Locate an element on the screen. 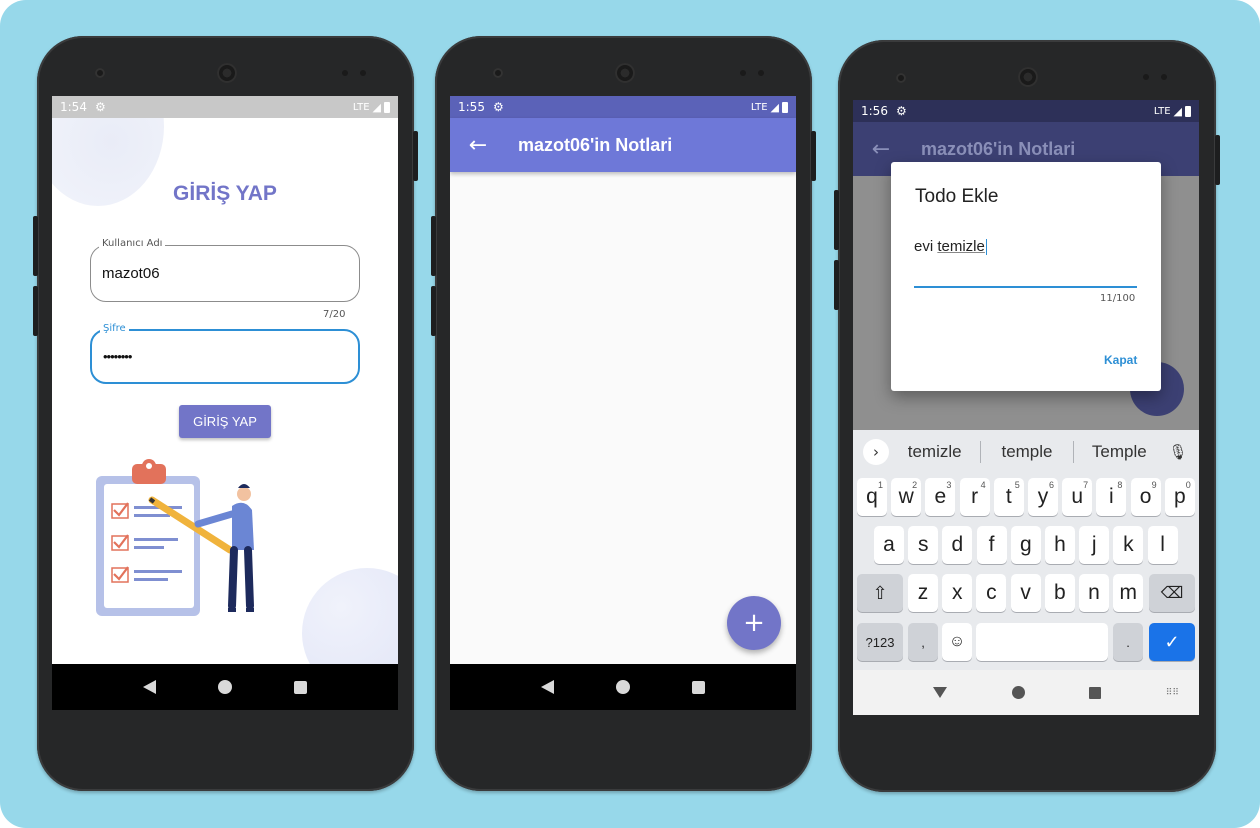  close-button: Kapat is located at coordinates (1120, 360).